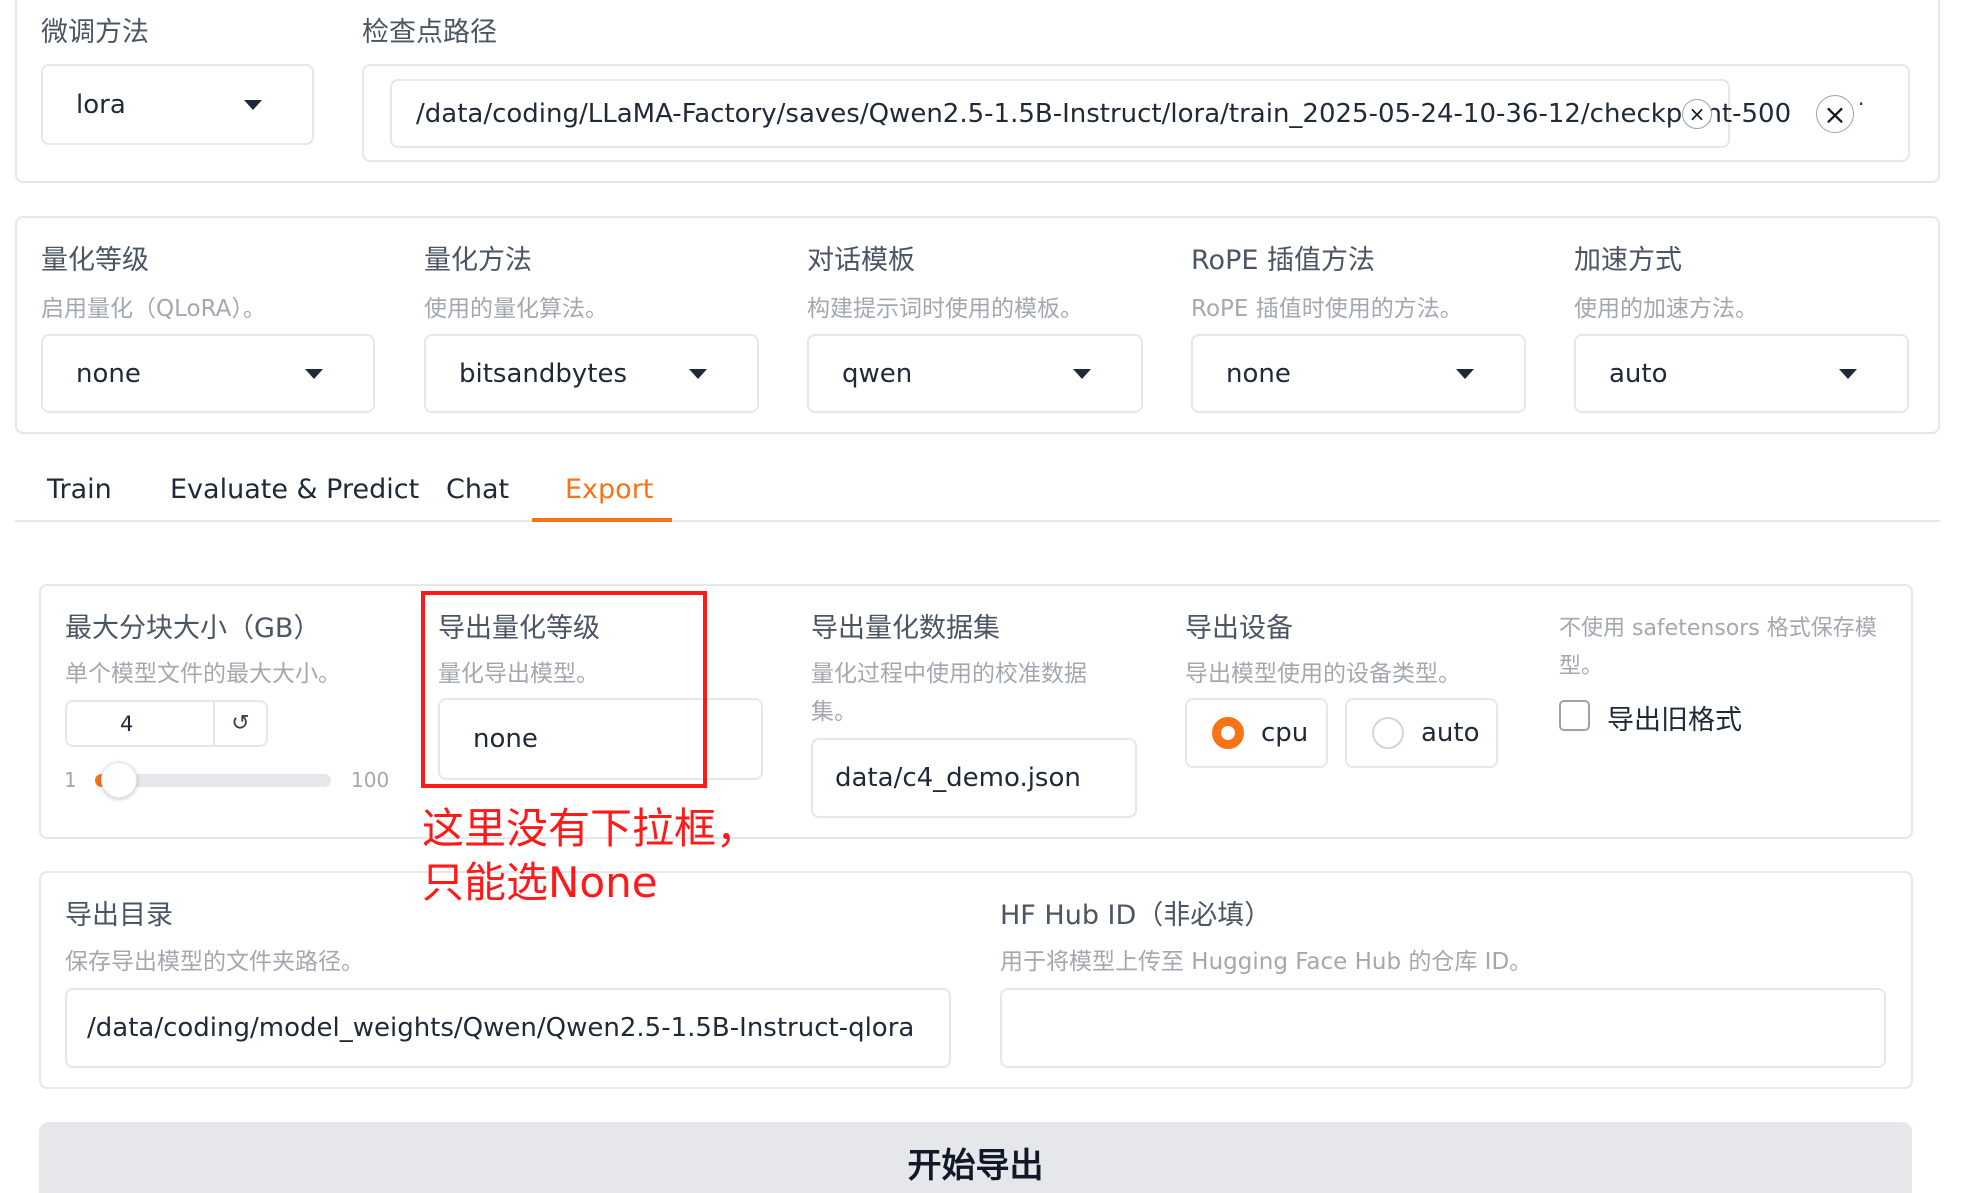  I want to click on export-legacy-info-cont: 型。, so click(1581, 666).